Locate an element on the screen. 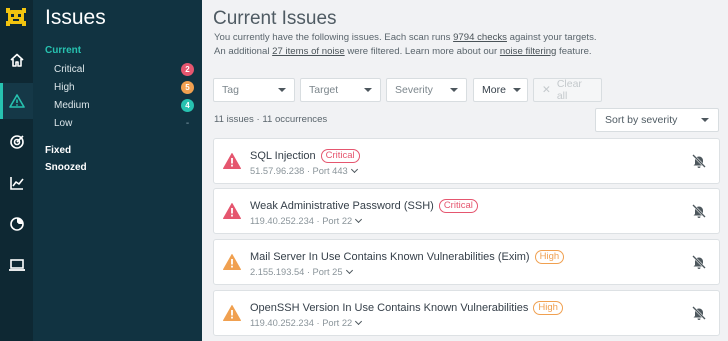 This screenshot has width=728, height=341. count-badge: 5 is located at coordinates (187, 87).